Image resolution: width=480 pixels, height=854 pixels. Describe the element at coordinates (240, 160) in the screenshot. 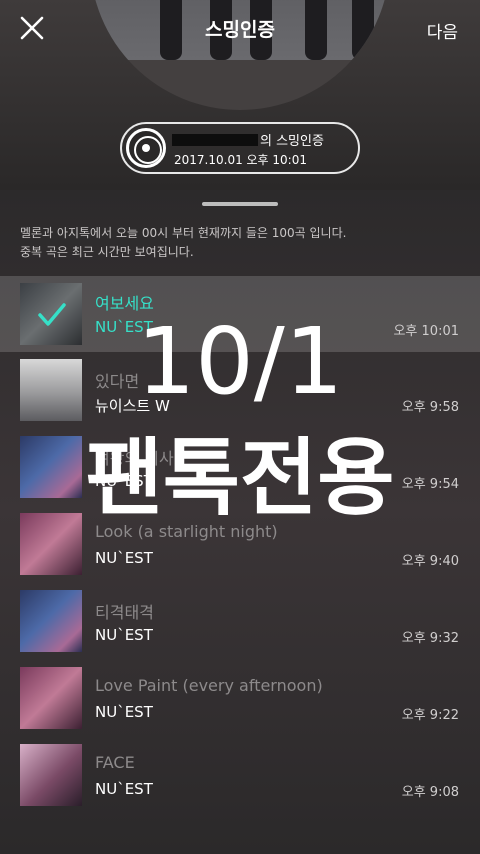

I see `certificate-datetime: 2017.10.01 오후 10:01` at that location.